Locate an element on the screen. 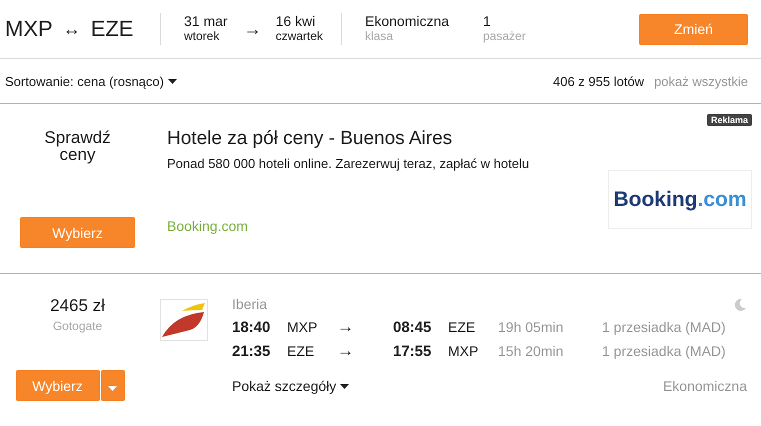  price: 2465 zł is located at coordinates (77, 306).